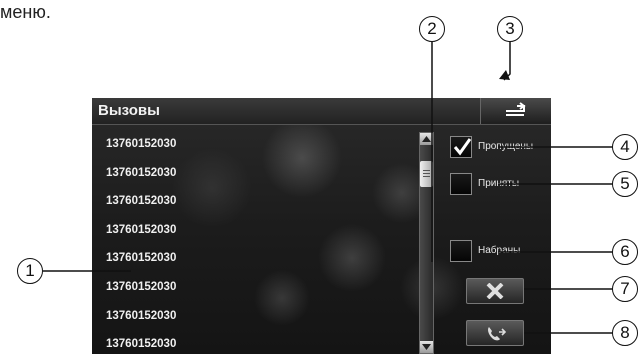  Describe the element at coordinates (625, 252) in the screenshot. I see `callout-6: 6` at that location.